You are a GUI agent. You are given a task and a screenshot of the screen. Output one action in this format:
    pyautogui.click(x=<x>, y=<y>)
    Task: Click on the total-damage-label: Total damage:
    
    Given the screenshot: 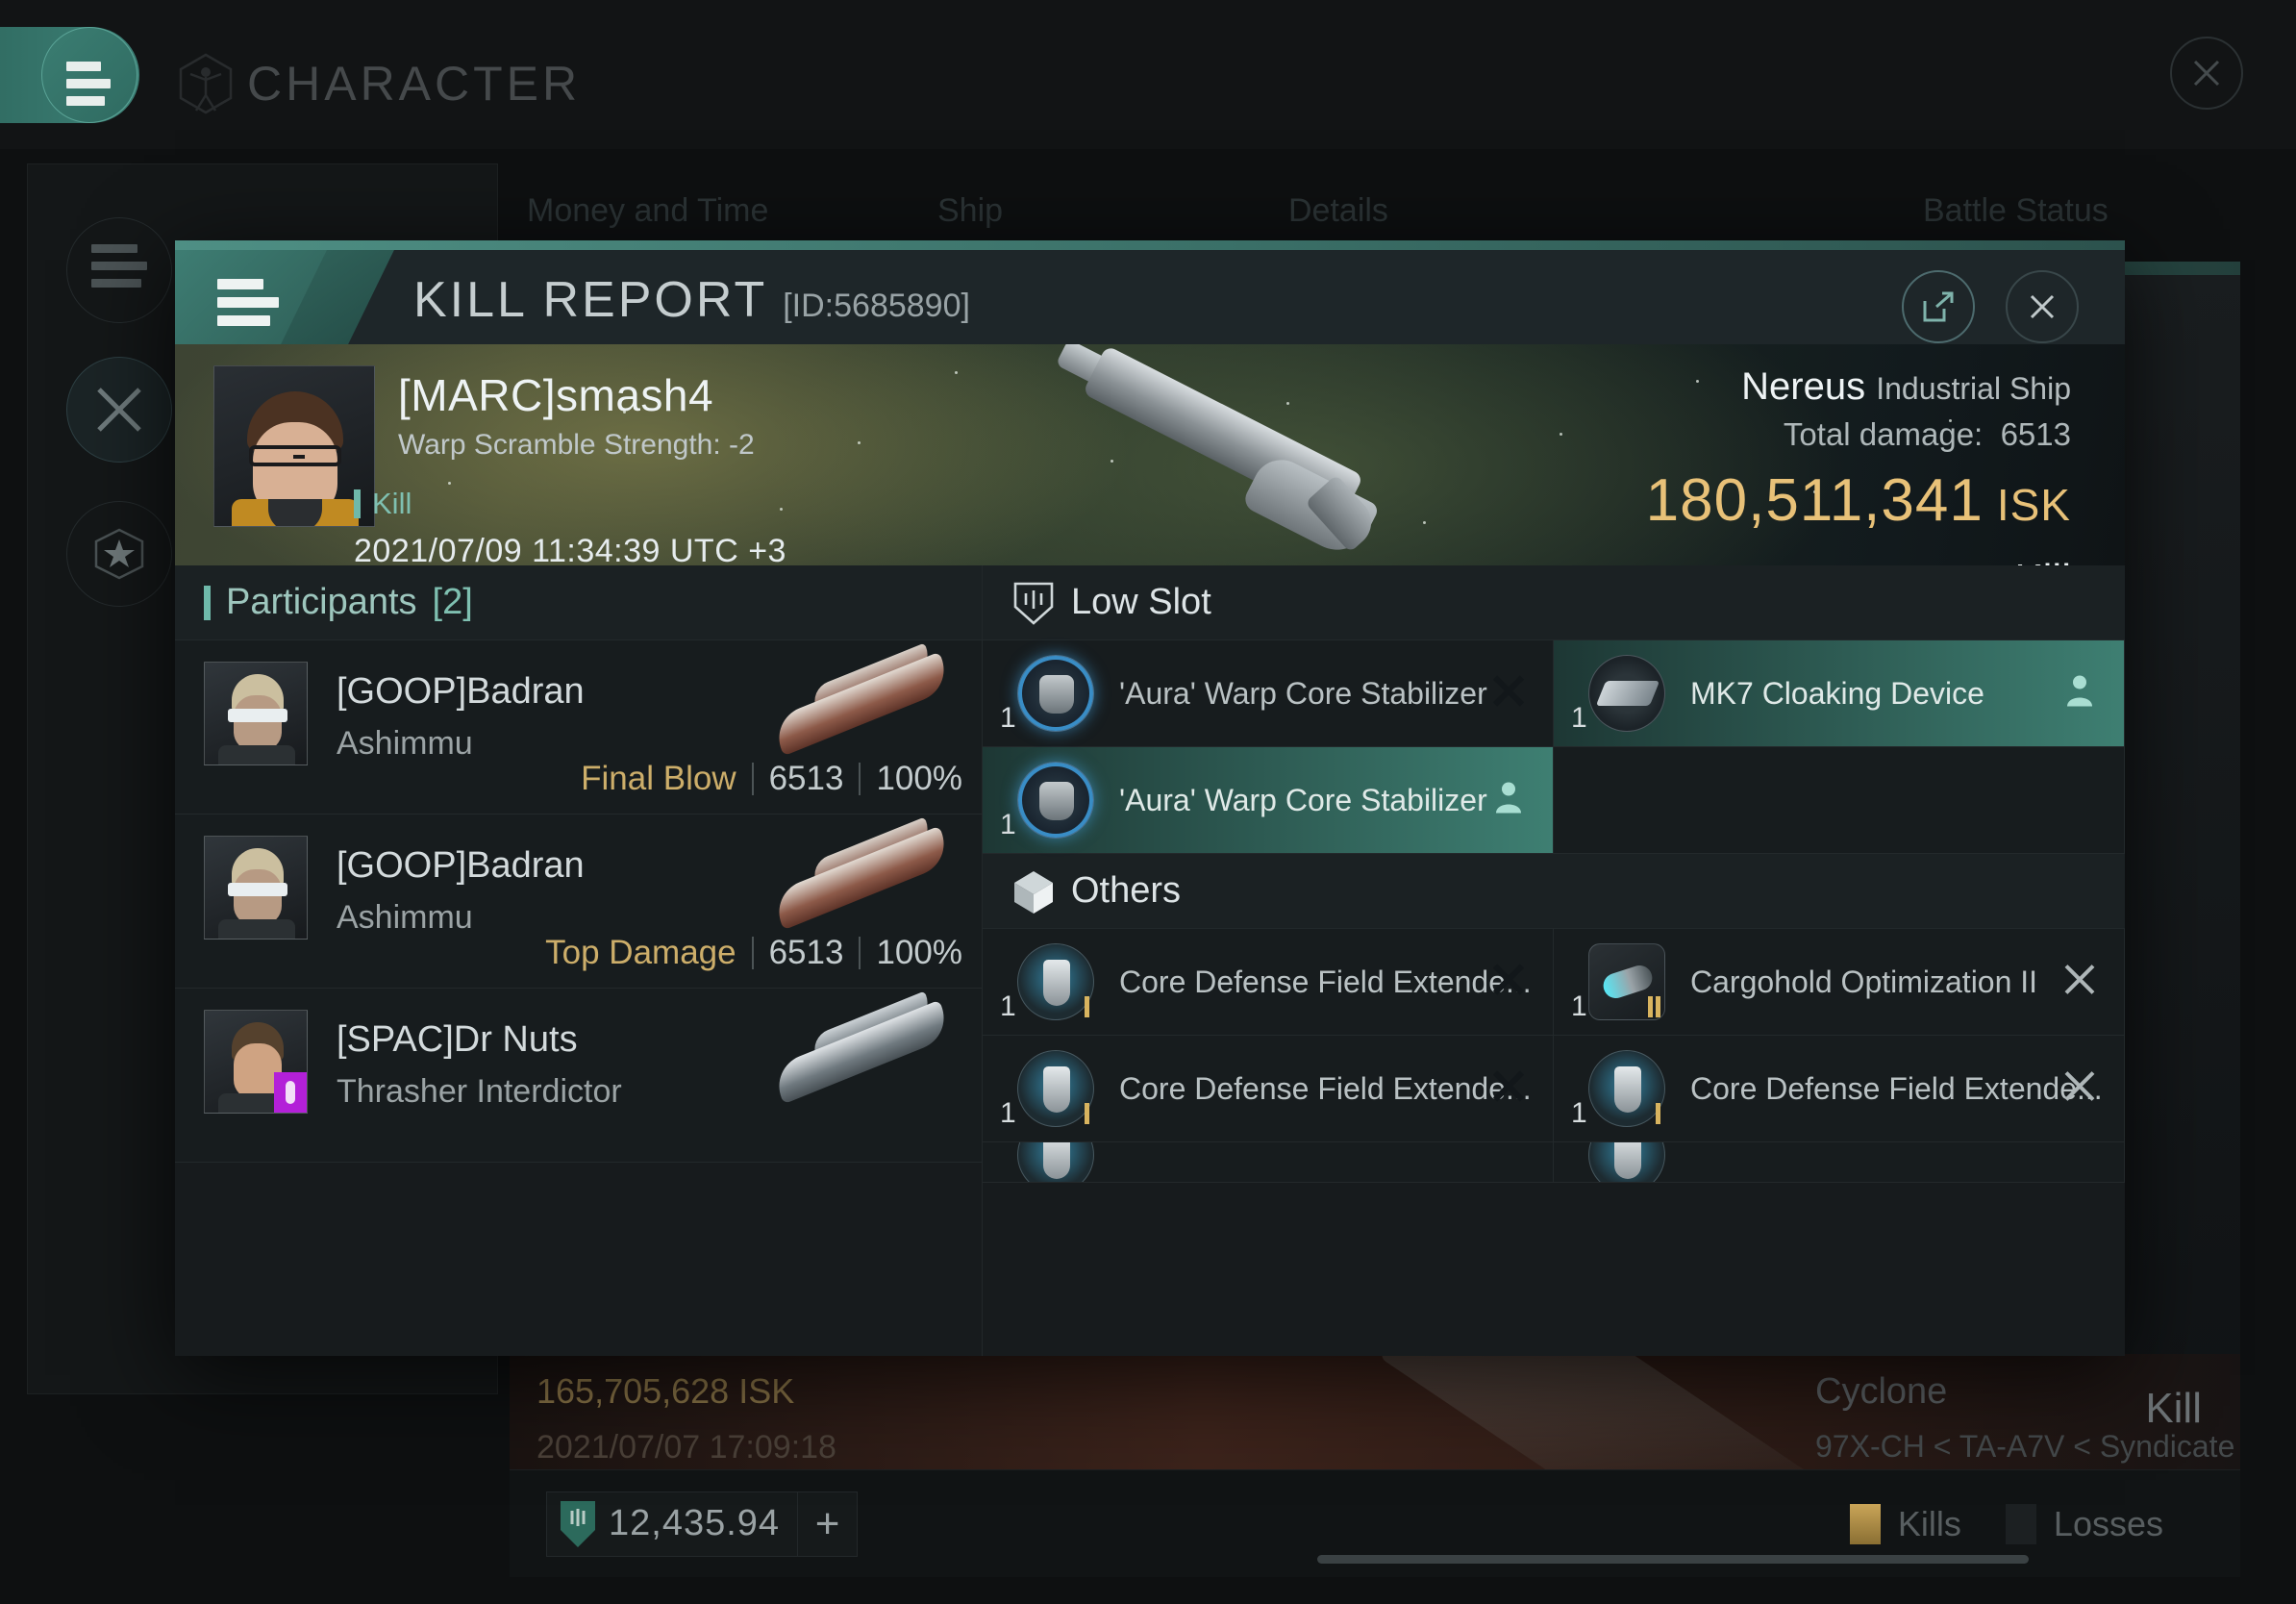 What is the action you would take?
    pyautogui.click(x=1883, y=434)
    